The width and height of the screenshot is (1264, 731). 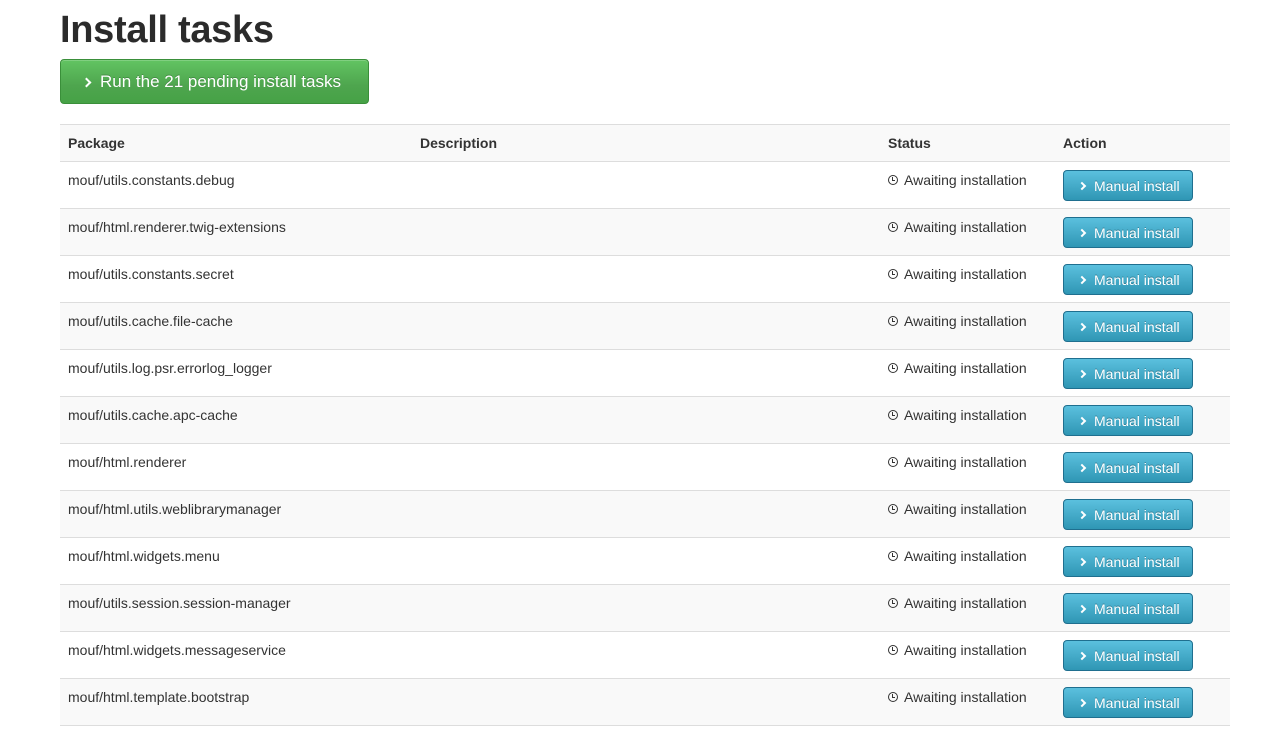 I want to click on package-name: mouf/html.renderer.twig-extensions, so click(x=236, y=232).